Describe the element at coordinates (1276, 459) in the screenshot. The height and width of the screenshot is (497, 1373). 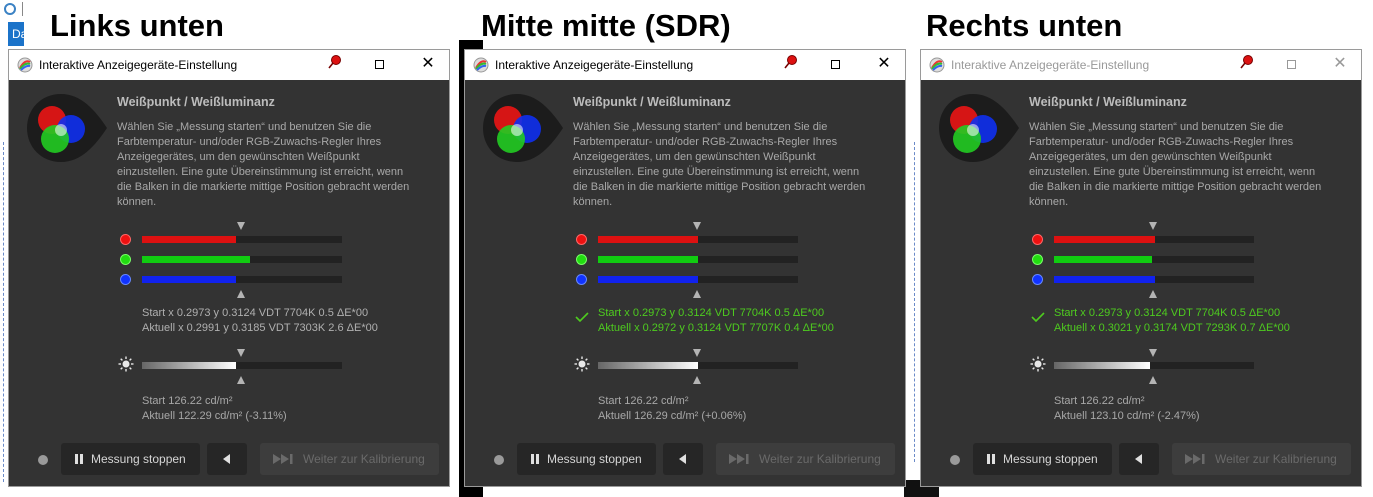
I see `continue-calibration-label: Weiter zur Kalibrierung` at that location.